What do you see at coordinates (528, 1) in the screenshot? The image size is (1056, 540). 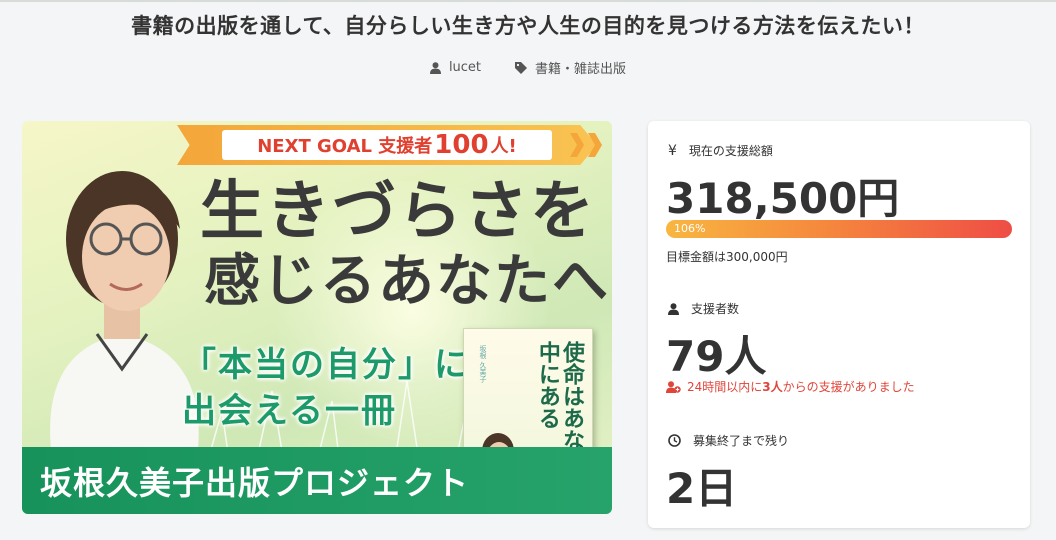 I see `top-divider` at bounding box center [528, 1].